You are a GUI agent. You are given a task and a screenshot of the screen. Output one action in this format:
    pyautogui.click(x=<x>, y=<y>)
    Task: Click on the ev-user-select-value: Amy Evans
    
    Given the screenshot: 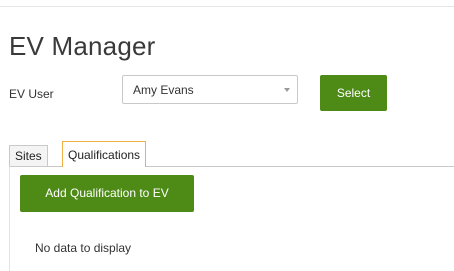 What is the action you would take?
    pyautogui.click(x=163, y=90)
    